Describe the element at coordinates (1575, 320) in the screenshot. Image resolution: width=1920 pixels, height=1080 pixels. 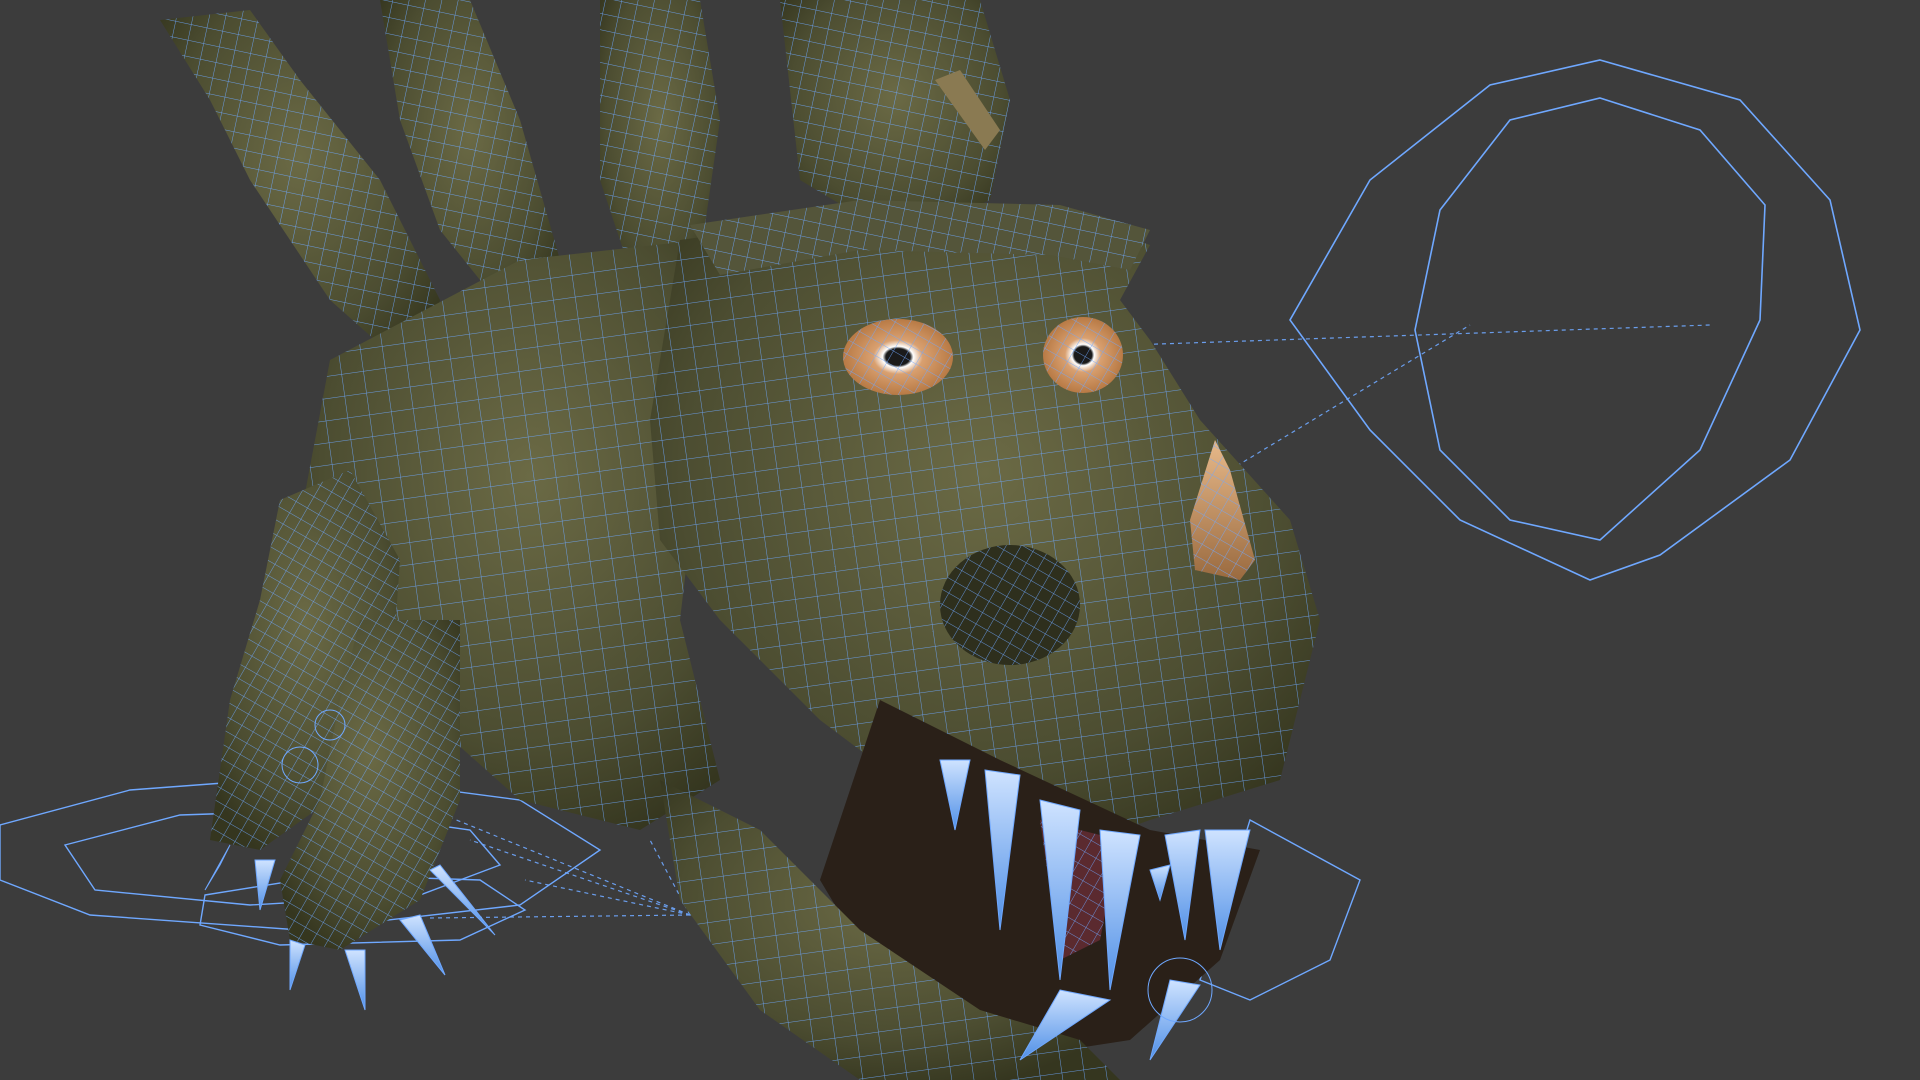
I see `head-control` at that location.